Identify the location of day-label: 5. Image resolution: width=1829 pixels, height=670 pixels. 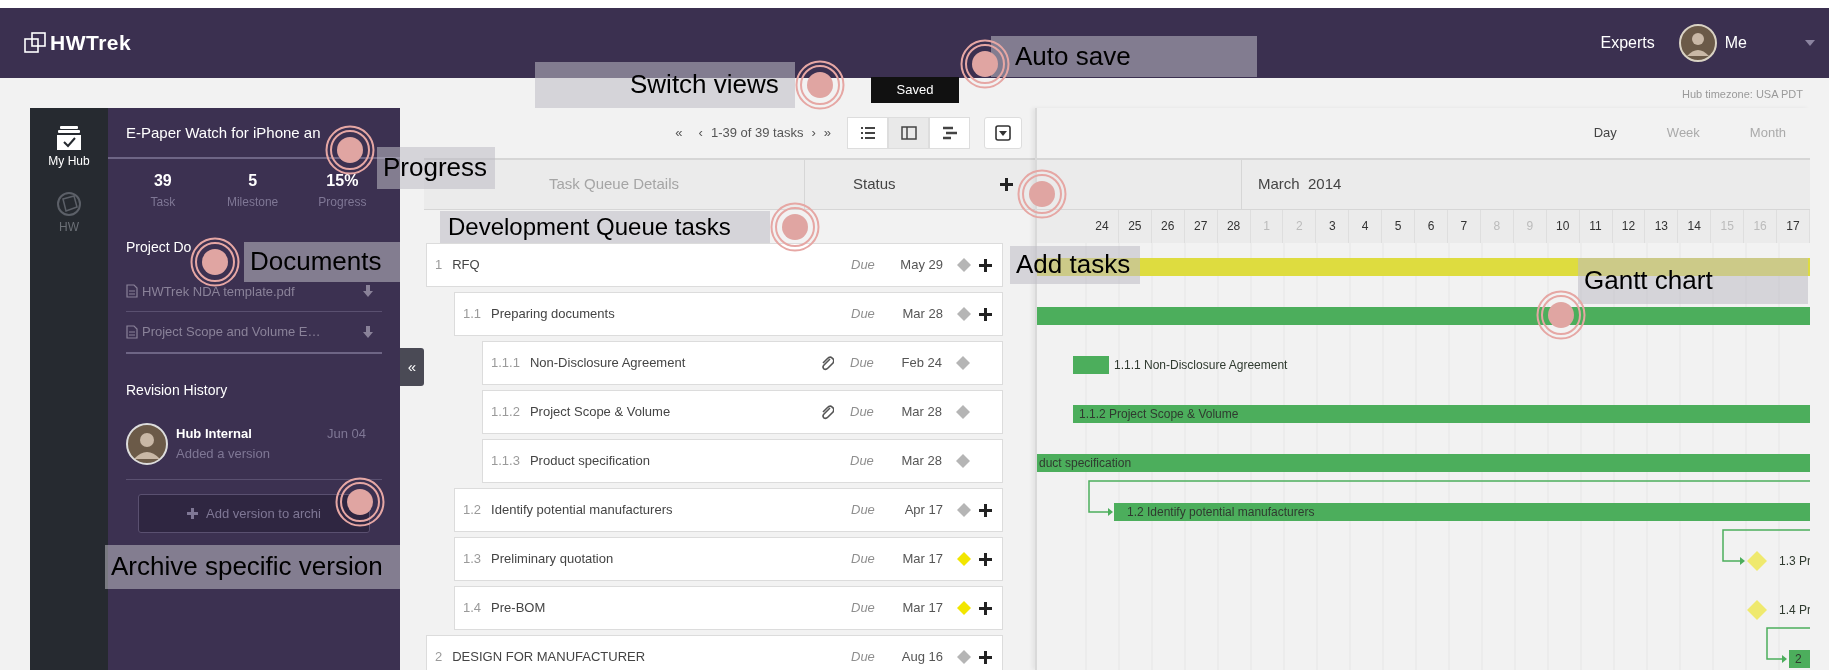
(1399, 226).